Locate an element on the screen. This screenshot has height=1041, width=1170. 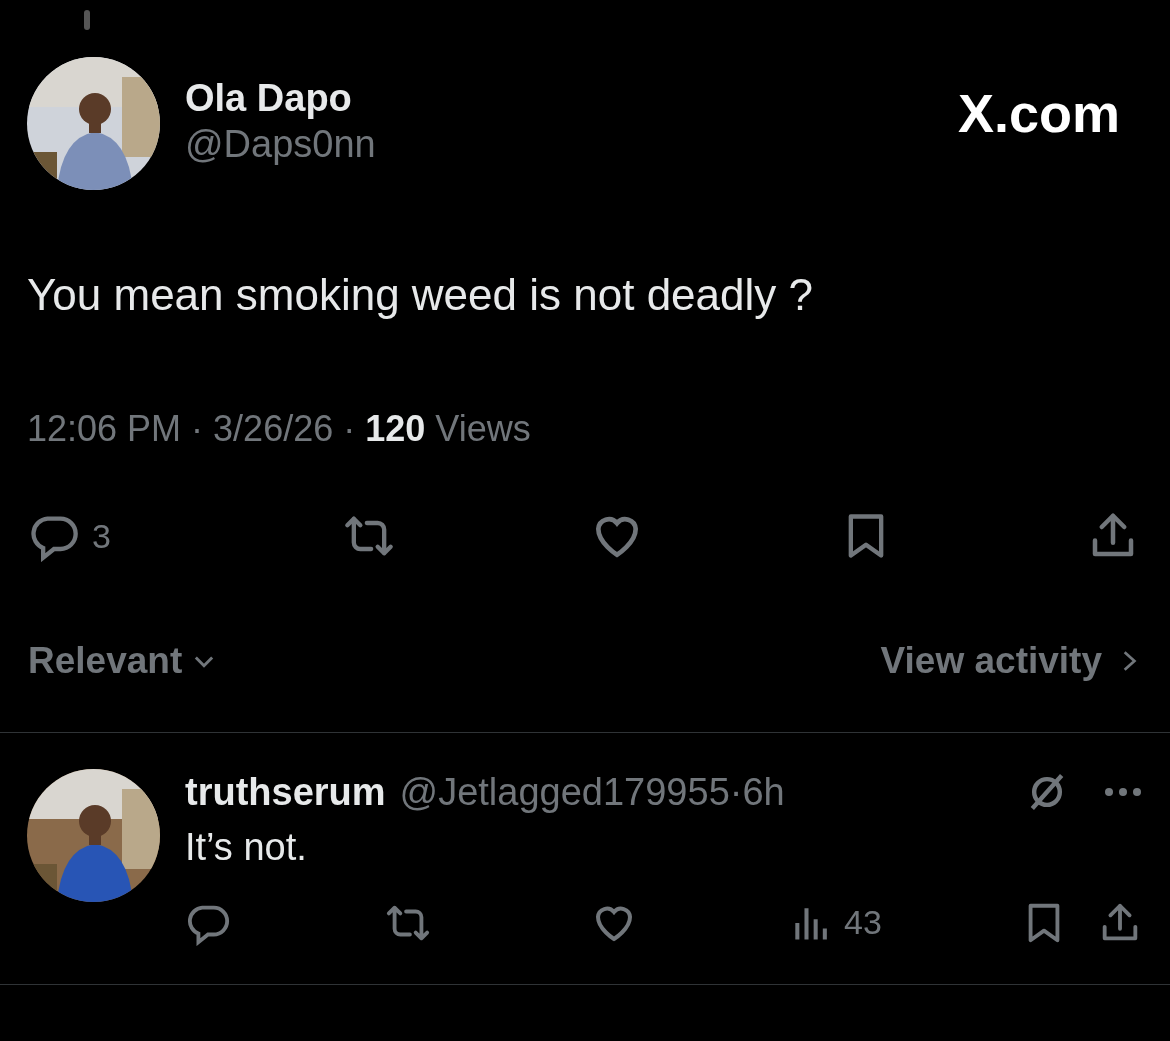
author-name: Ola Dapo is located at coordinates (280, 98).